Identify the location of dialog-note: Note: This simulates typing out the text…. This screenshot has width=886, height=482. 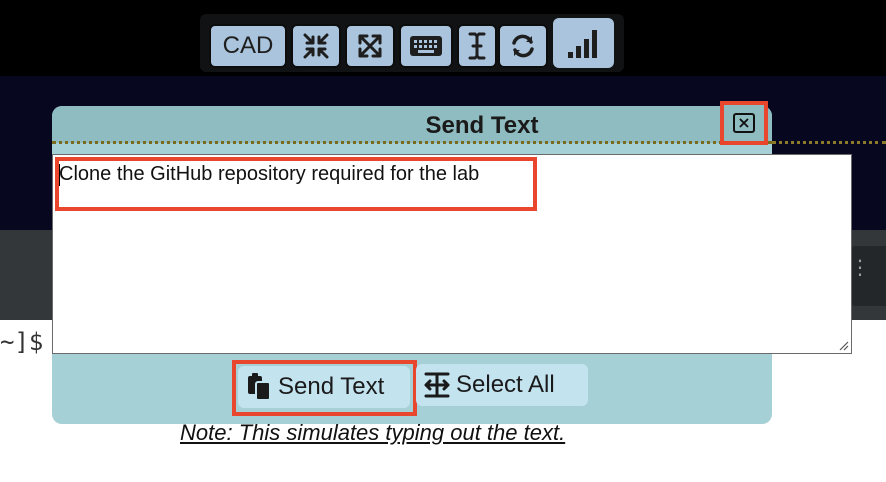
(373, 432).